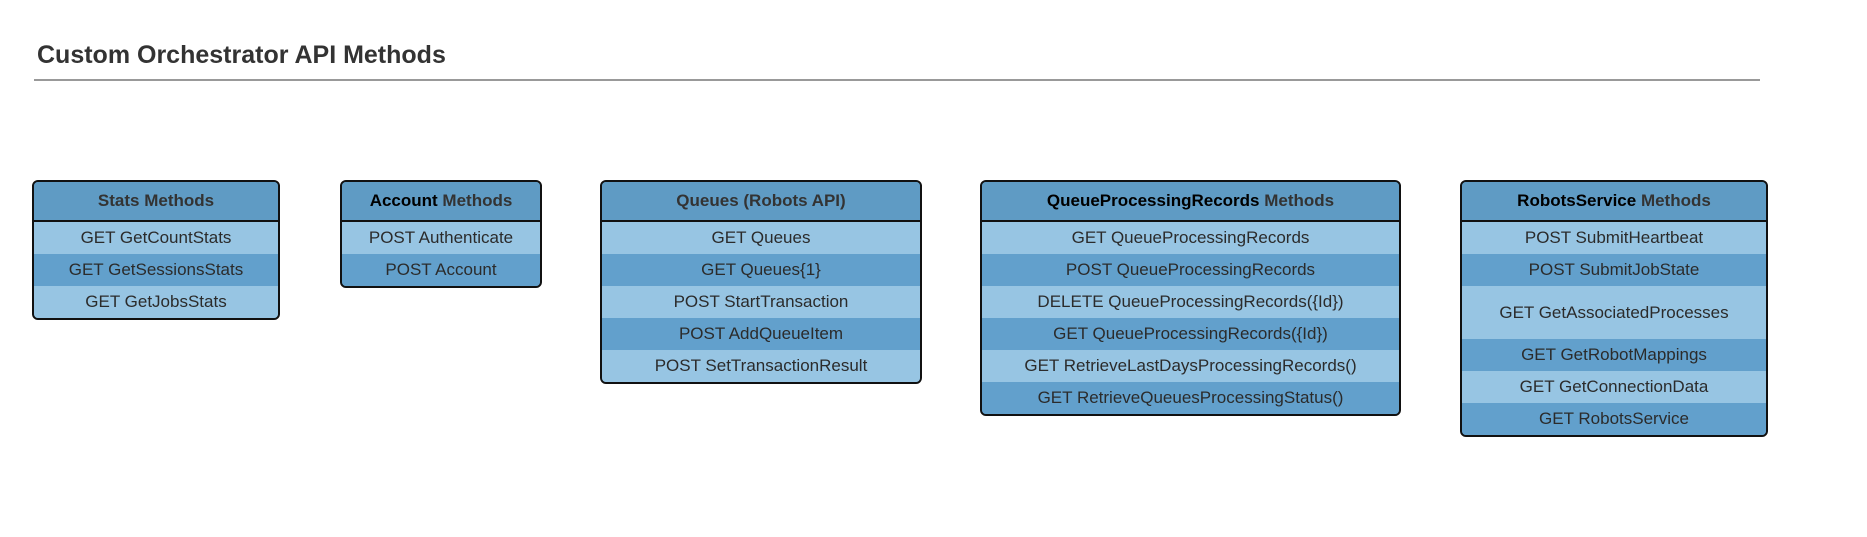 Image resolution: width=1867 pixels, height=537 pixels. Describe the element at coordinates (1190, 270) in the screenshot. I see `method-row: POST QueueProcessingRecords` at that location.